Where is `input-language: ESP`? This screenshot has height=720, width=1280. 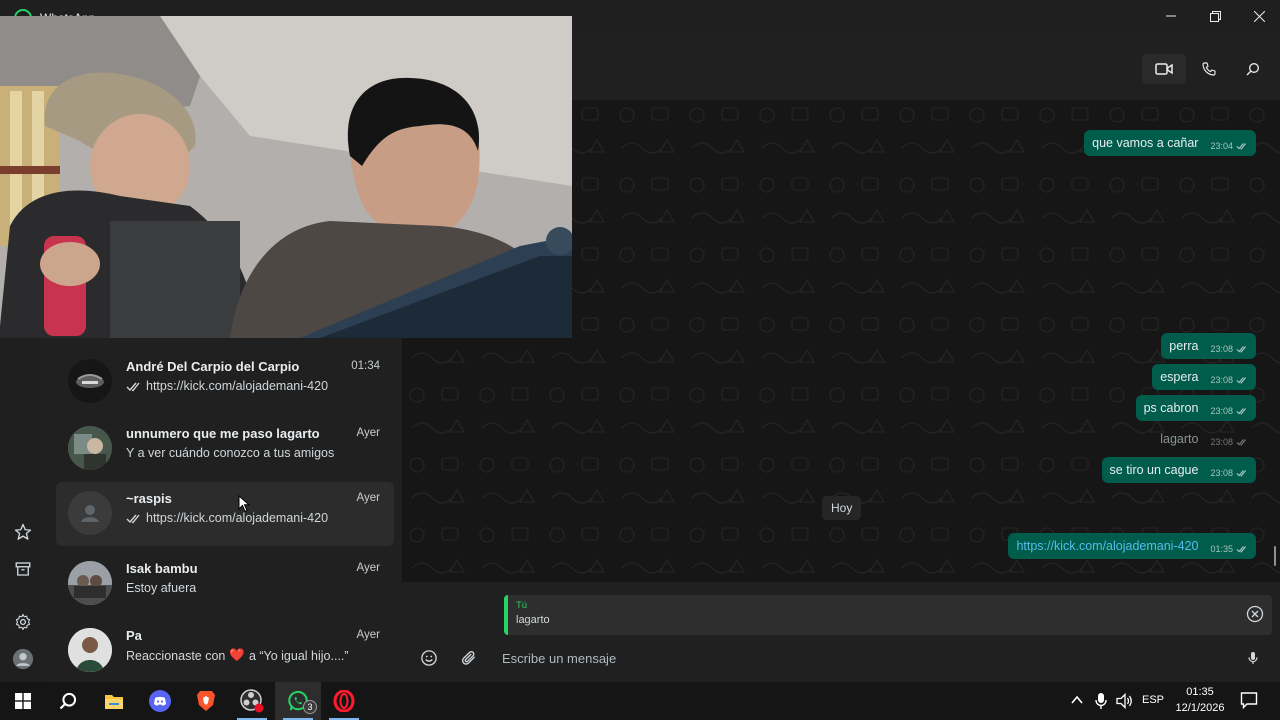 input-language: ESP is located at coordinates (1153, 700).